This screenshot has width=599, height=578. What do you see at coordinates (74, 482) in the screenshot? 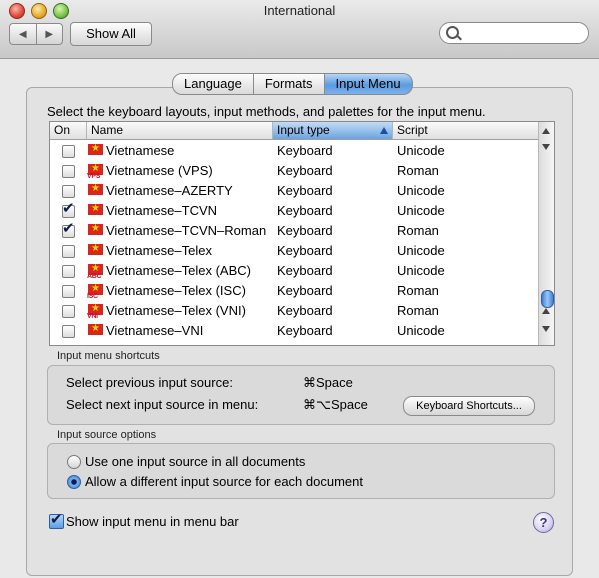
I see `radio-different-source` at bounding box center [74, 482].